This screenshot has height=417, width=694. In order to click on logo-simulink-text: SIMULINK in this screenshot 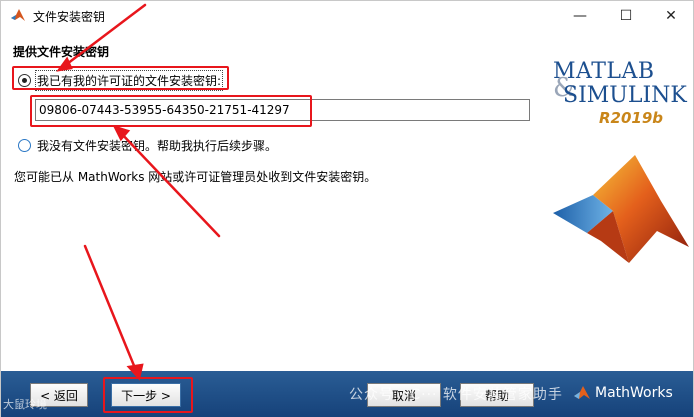, I will do `click(625, 95)`.